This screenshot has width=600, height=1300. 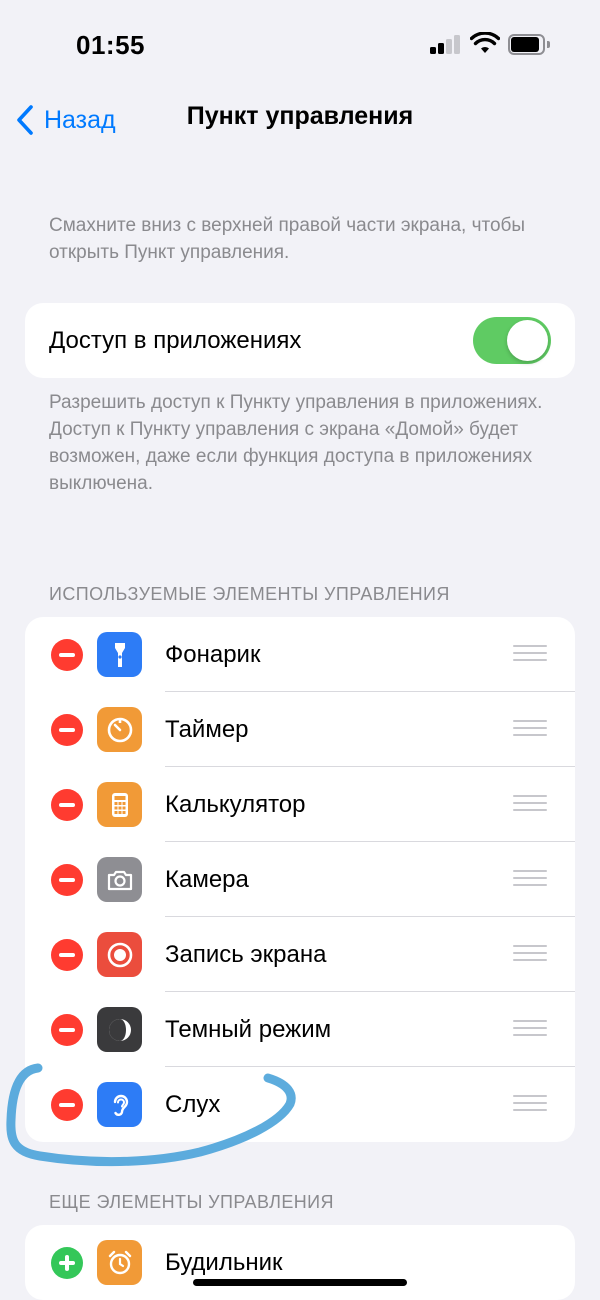 I want to click on list-item-dark-mode: Темный режим, so click(x=300, y=1029).